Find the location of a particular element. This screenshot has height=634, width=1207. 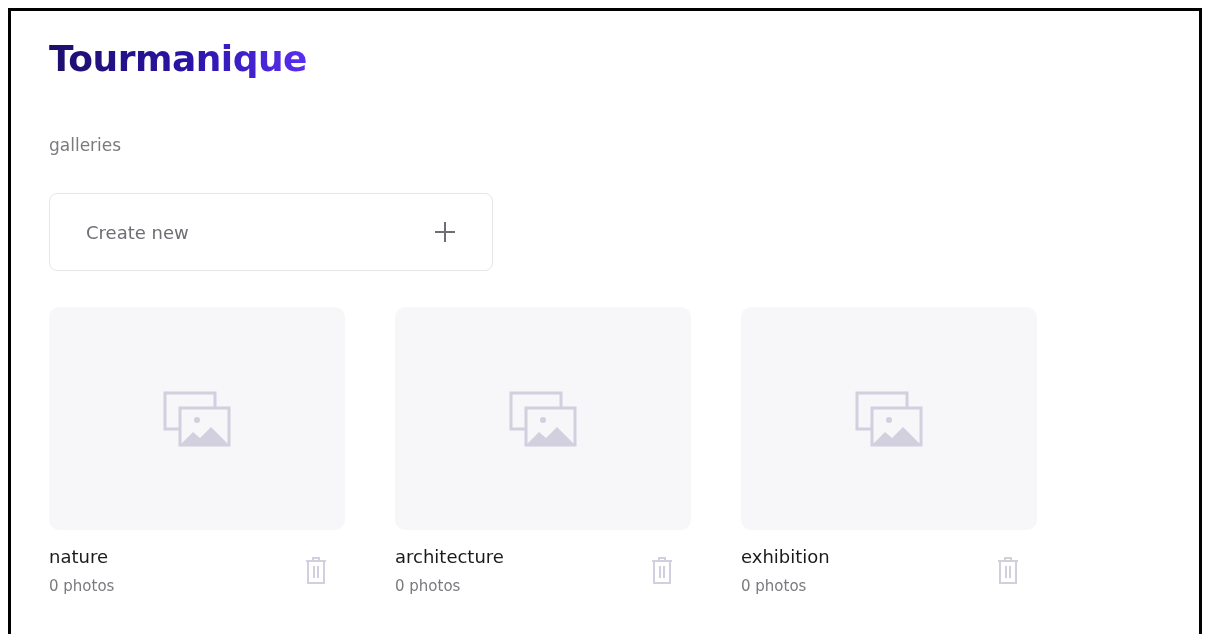

gallery-name: exhibition is located at coordinates (785, 556).